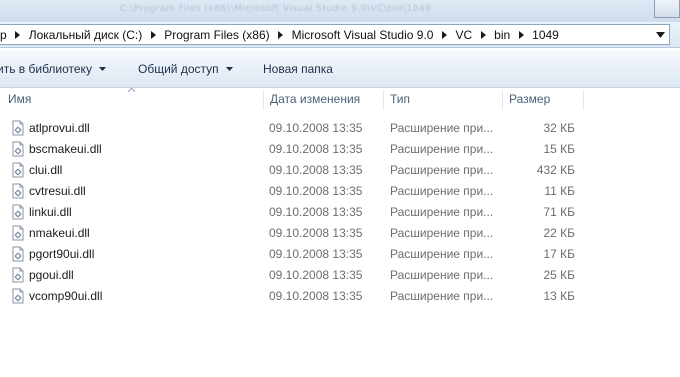  I want to click on file-name: clui.dll, so click(46, 169).